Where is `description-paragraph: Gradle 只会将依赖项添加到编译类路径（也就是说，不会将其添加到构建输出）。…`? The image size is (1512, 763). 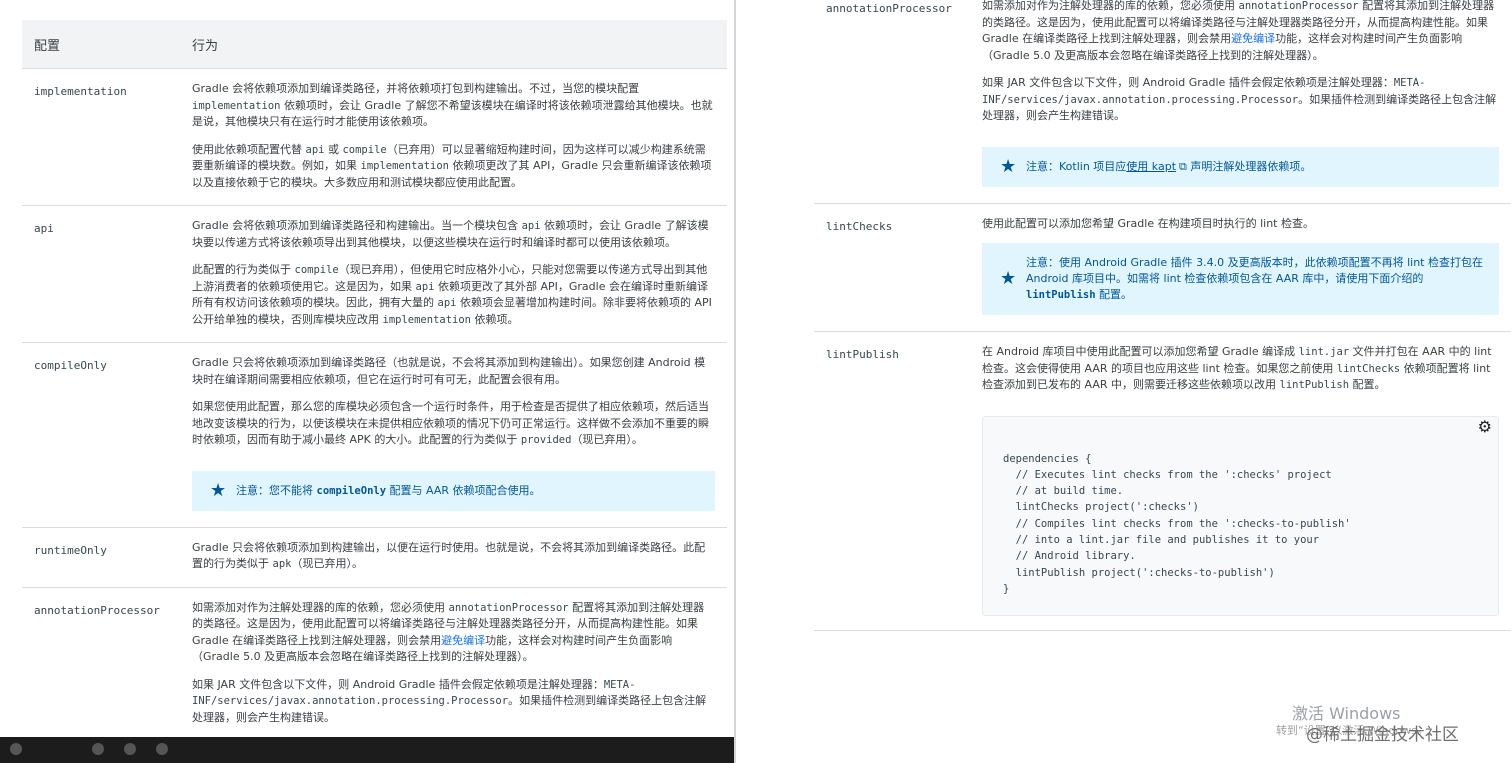
description-paragraph: Gradle 只会将依赖项添加到编译类路径（也就是说，不会将其添加到构建输出）。… is located at coordinates (449, 371).